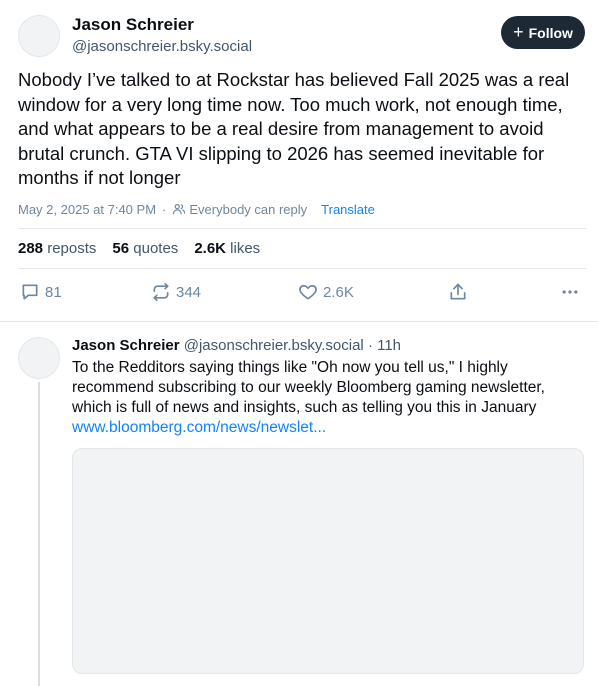  Describe the element at coordinates (162, 46) in the screenshot. I see `author-handle: @jasonschreier.bsky.social` at that location.